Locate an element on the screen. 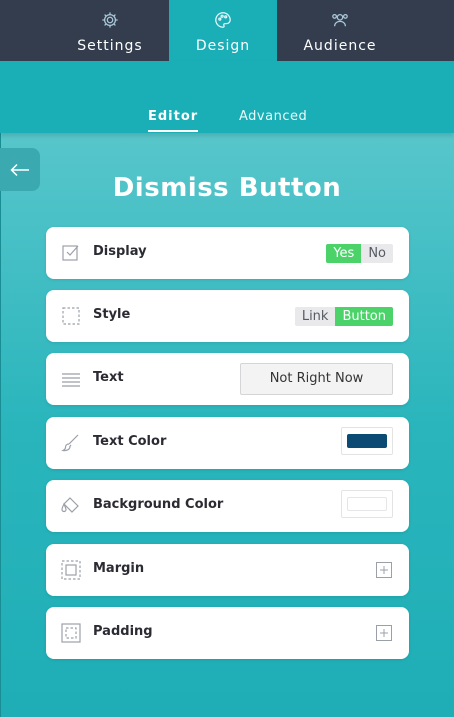 Image resolution: width=454 pixels, height=717 pixels. subtab-advanced: Advanced is located at coordinates (273, 116).